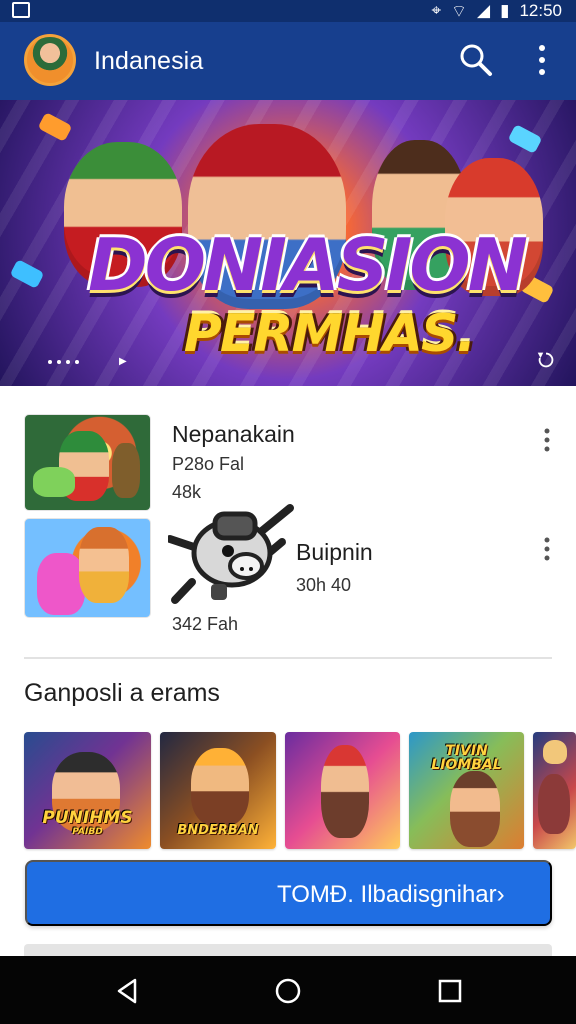 This screenshot has height=1024, width=576. What do you see at coordinates (50, 60) in the screenshot?
I see `avatar` at bounding box center [50, 60].